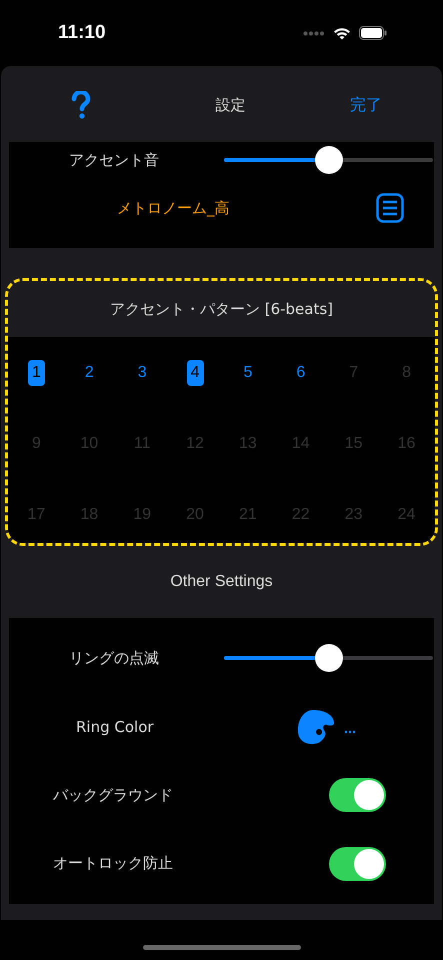  I want to click on wifi-icon, so click(342, 33).